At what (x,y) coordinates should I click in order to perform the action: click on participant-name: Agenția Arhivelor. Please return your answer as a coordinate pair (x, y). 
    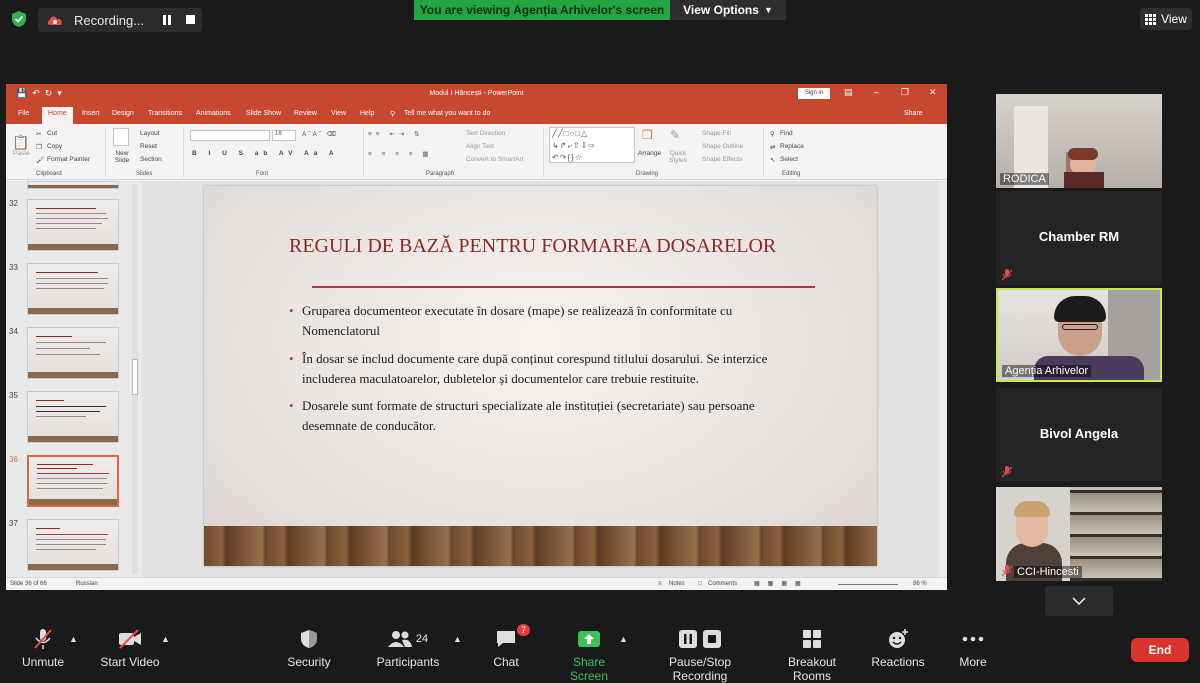
    Looking at the image, I should click on (1047, 371).